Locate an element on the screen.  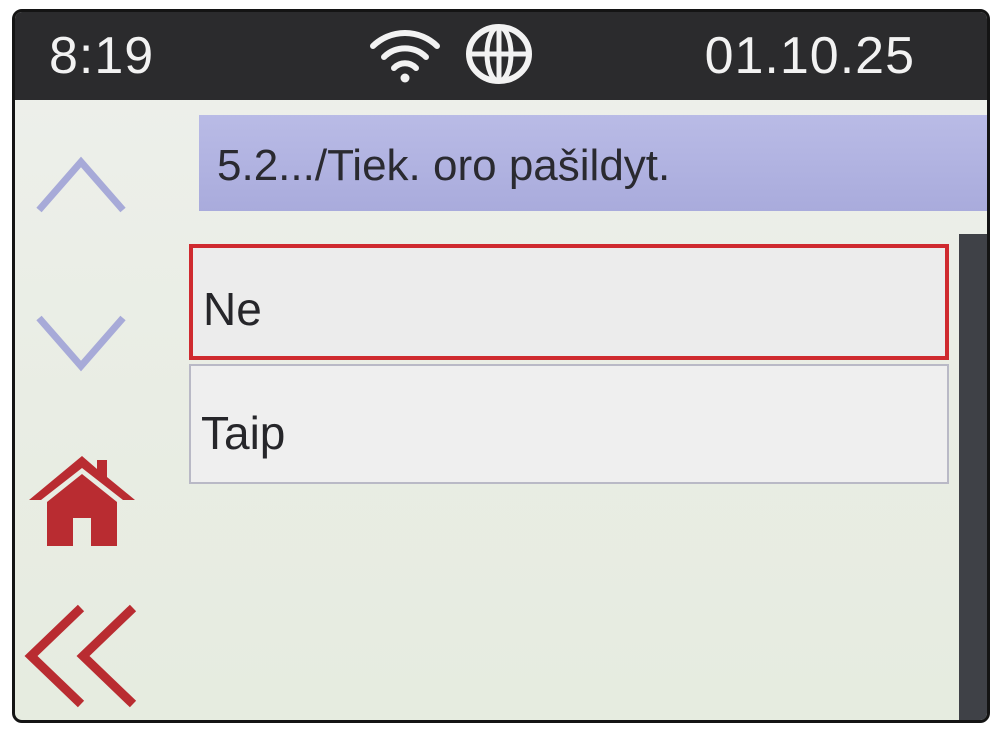
double-chevron-left-icon is located at coordinates (80, 656).